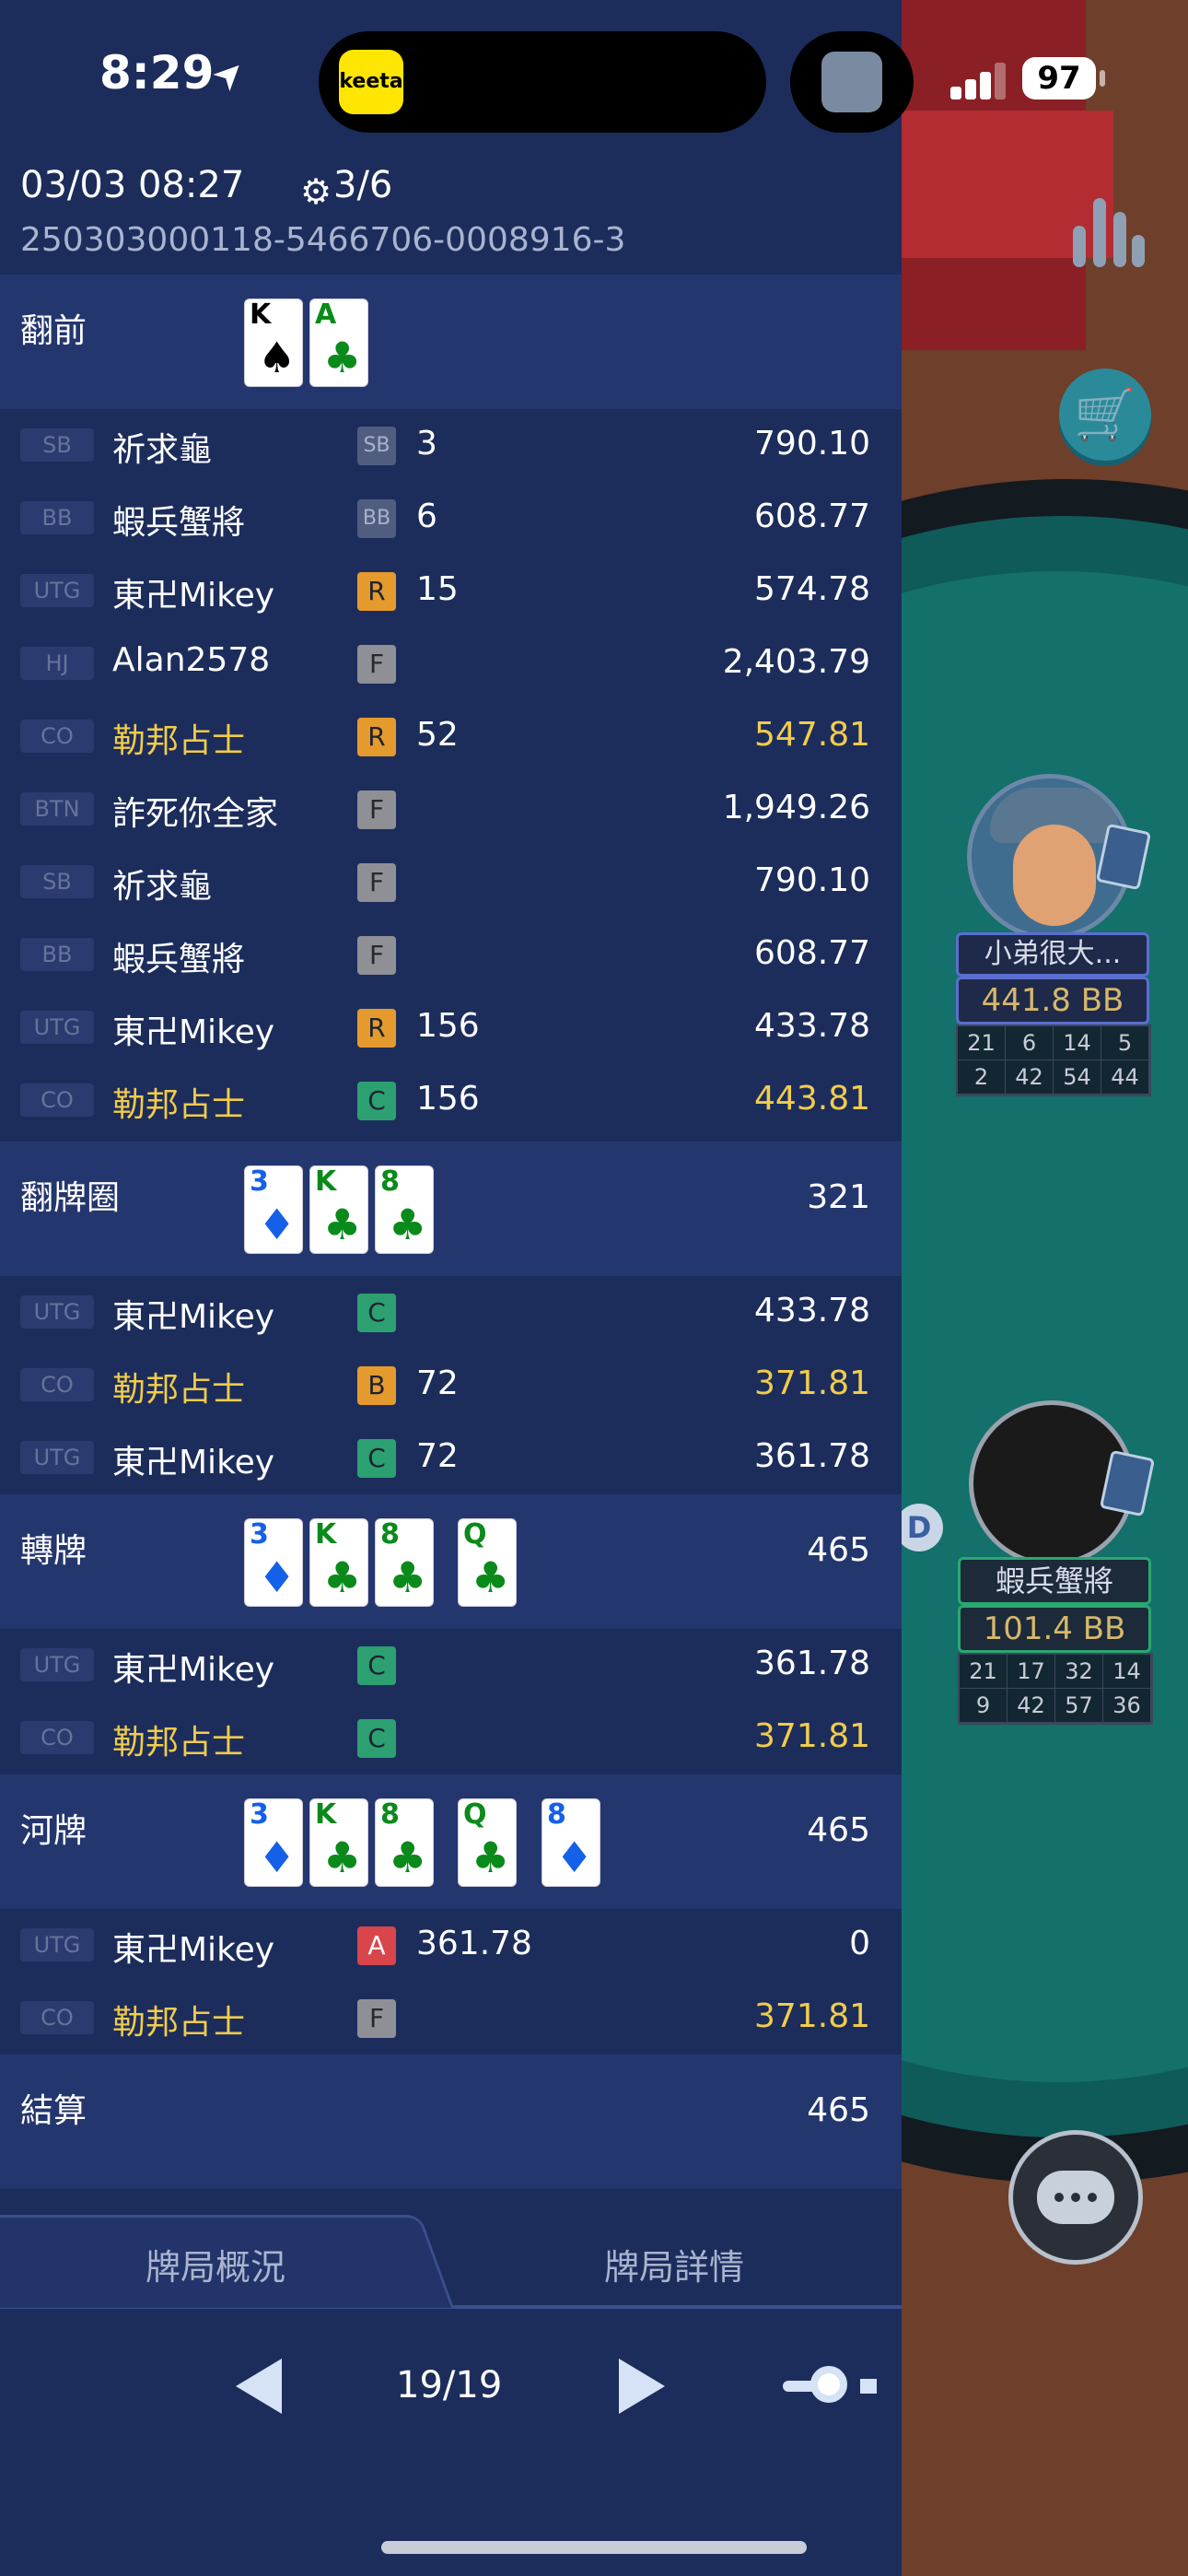 The width and height of the screenshot is (1188, 2576). What do you see at coordinates (642, 2386) in the screenshot?
I see `next-hand-button` at bounding box center [642, 2386].